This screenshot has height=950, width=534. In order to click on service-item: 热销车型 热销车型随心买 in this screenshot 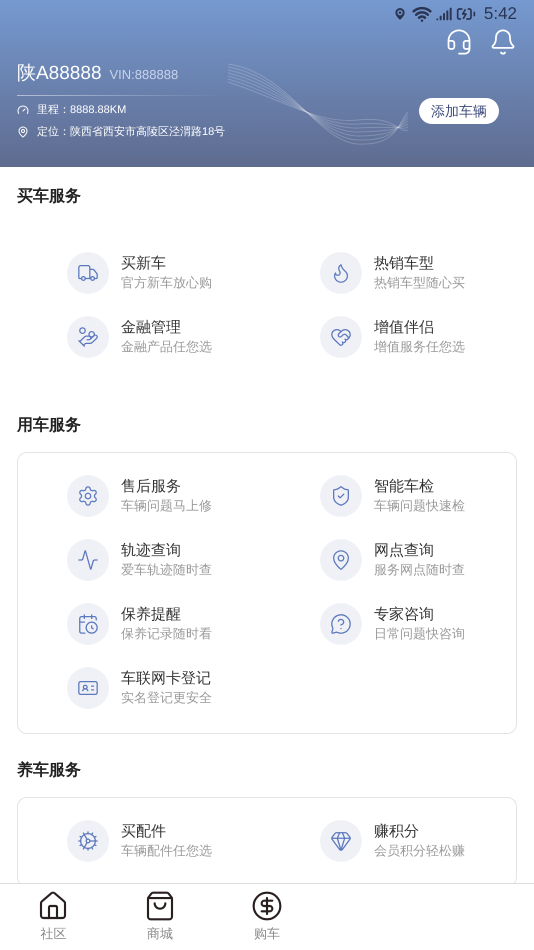, I will do `click(418, 273)`.